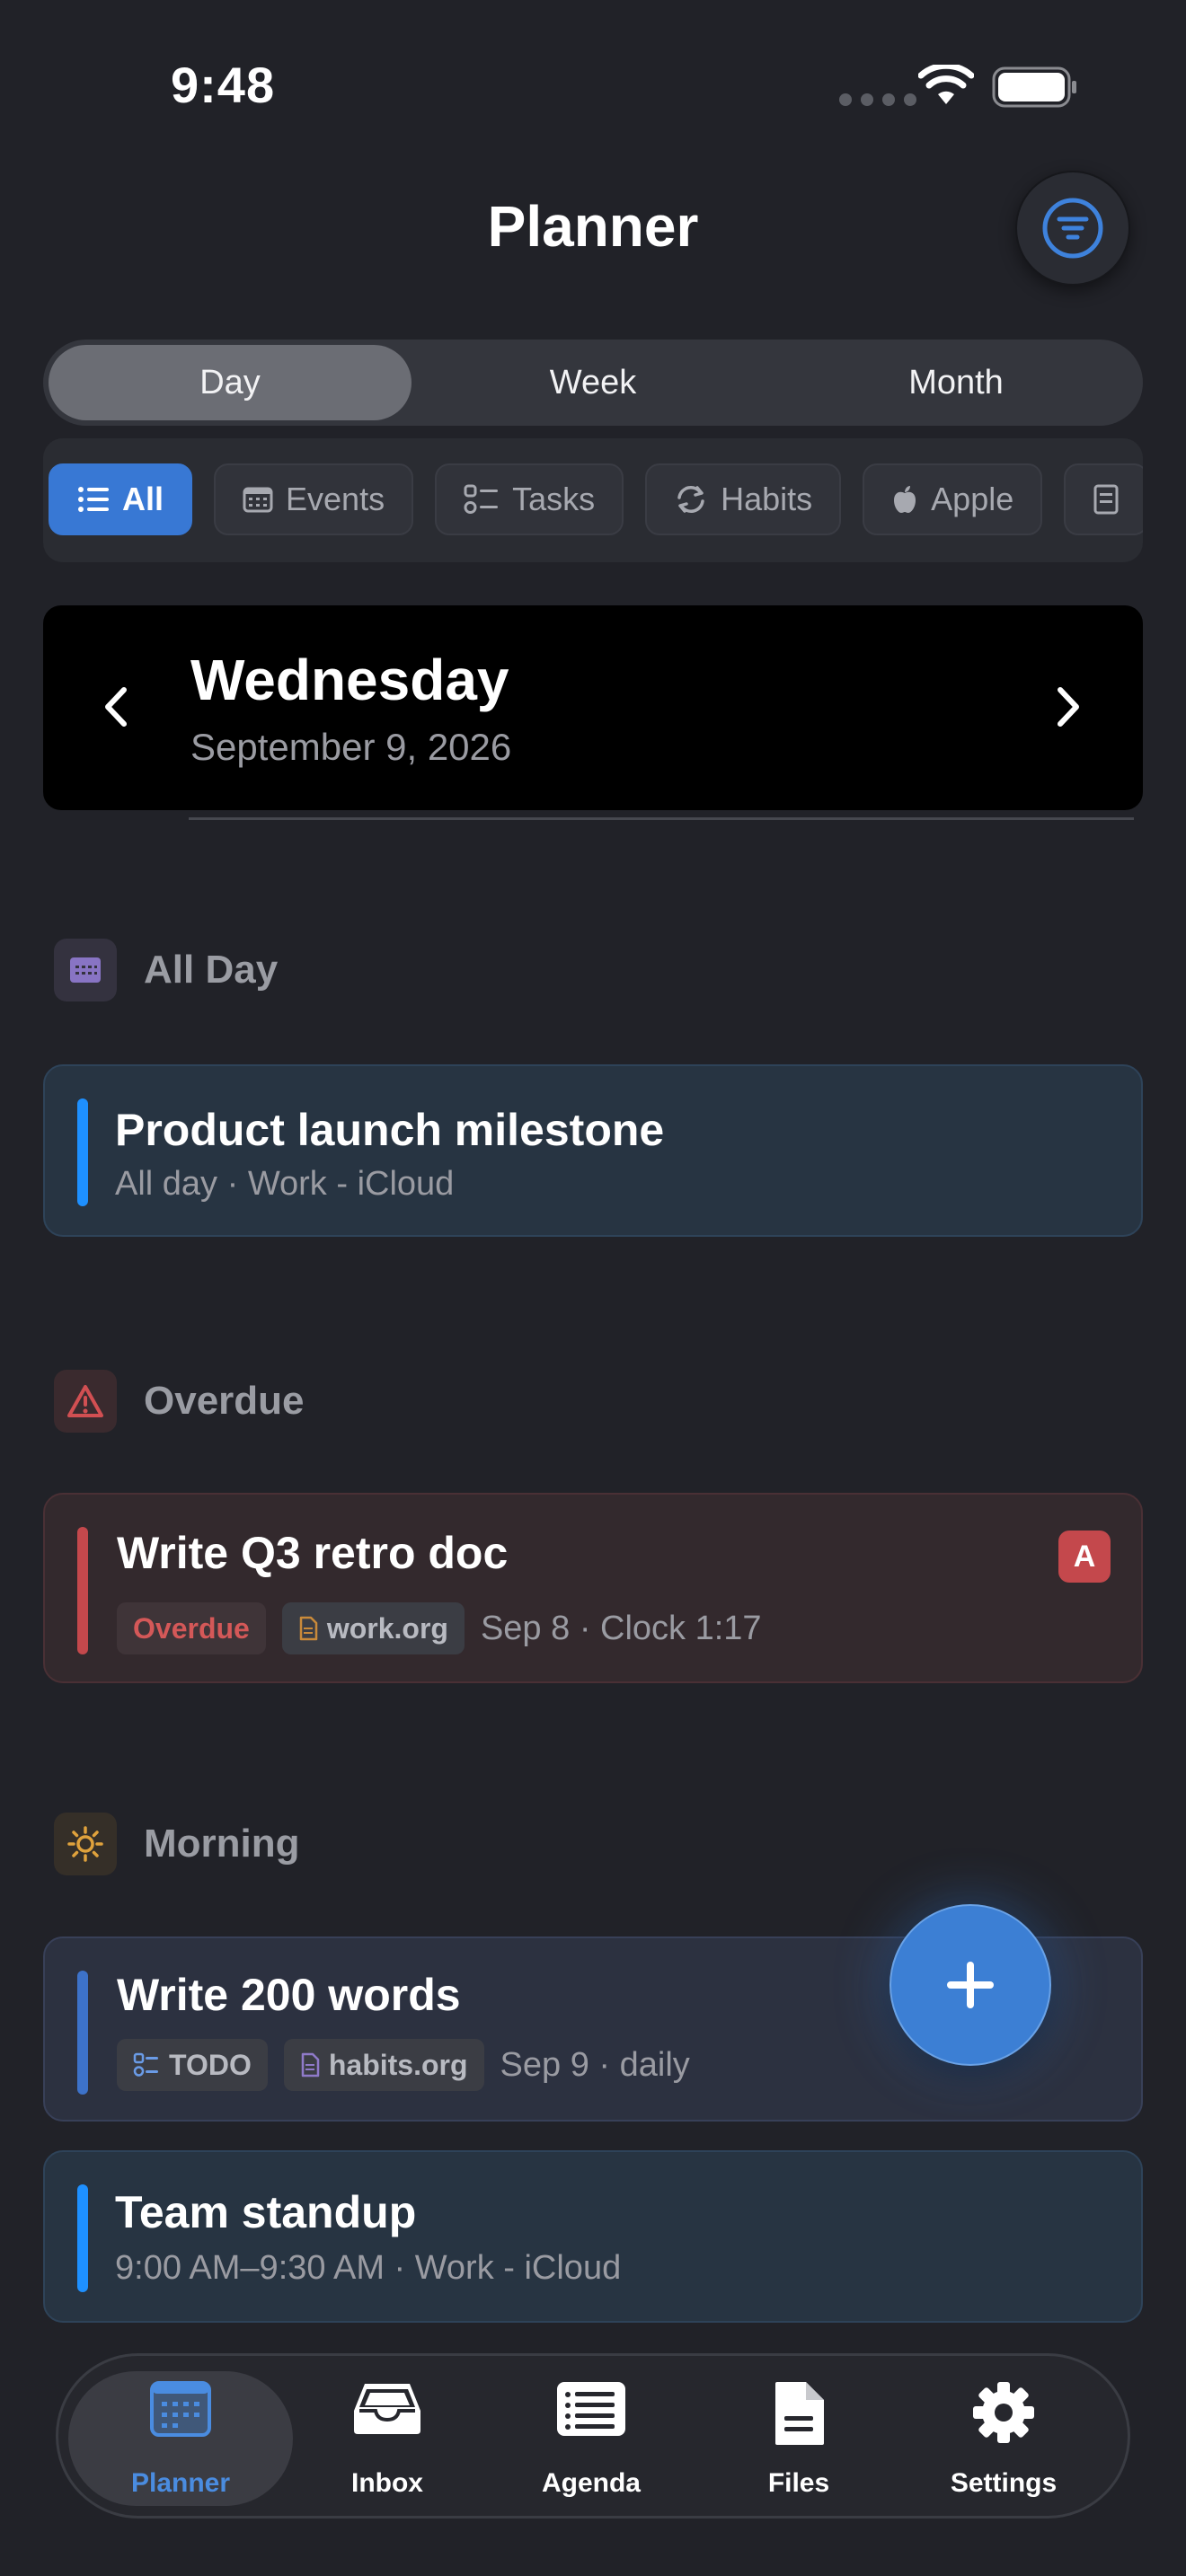  I want to click on section-title-morning: Morning, so click(222, 1844).